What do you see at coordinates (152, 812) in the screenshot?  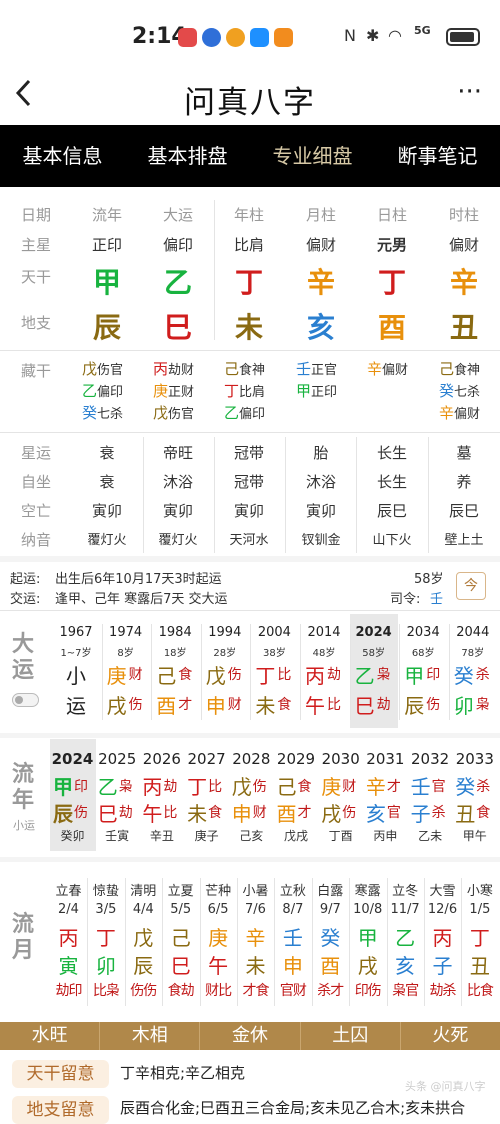 I see `liunian-zhi: 午` at bounding box center [152, 812].